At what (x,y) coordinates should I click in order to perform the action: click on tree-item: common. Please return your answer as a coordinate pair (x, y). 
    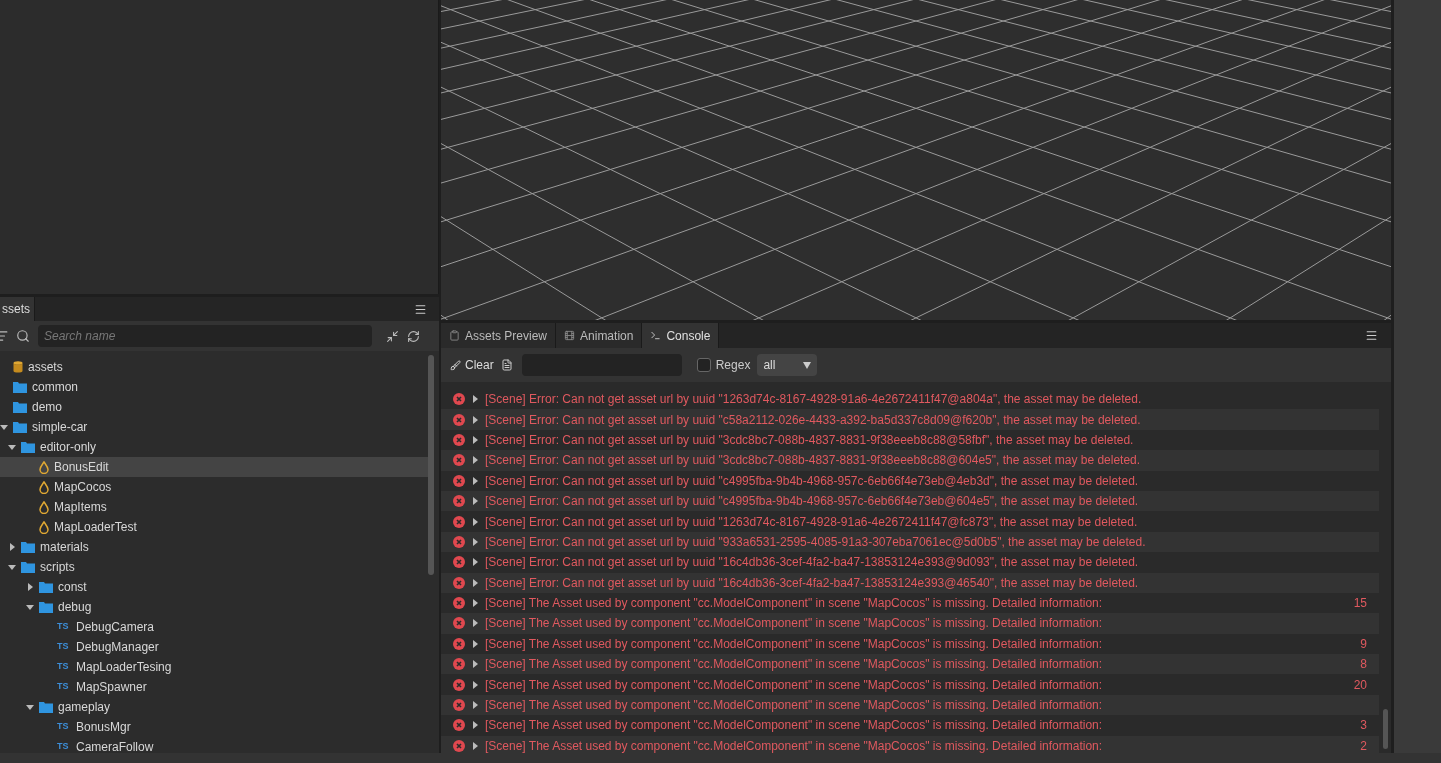
    Looking at the image, I should click on (214, 387).